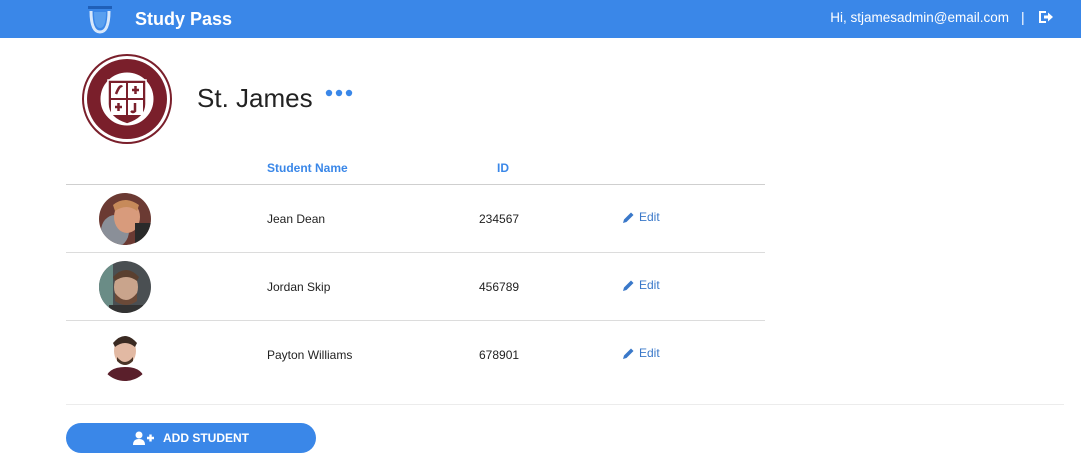 The image size is (1081, 472). What do you see at coordinates (296, 219) in the screenshot?
I see `student-name: Jean Dean` at bounding box center [296, 219].